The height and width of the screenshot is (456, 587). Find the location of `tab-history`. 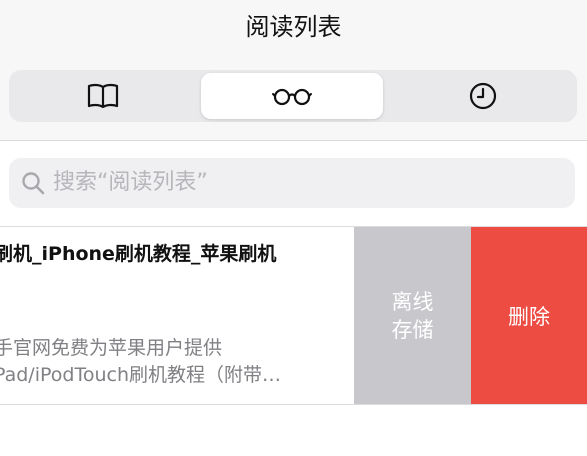

tab-history is located at coordinates (483, 96).